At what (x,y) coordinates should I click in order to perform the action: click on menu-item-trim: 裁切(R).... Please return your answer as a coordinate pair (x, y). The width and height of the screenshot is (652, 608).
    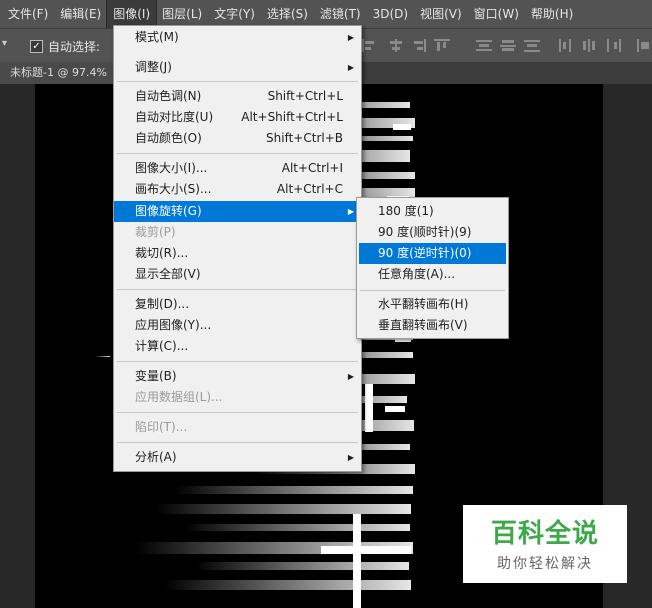
    Looking at the image, I should click on (237, 253).